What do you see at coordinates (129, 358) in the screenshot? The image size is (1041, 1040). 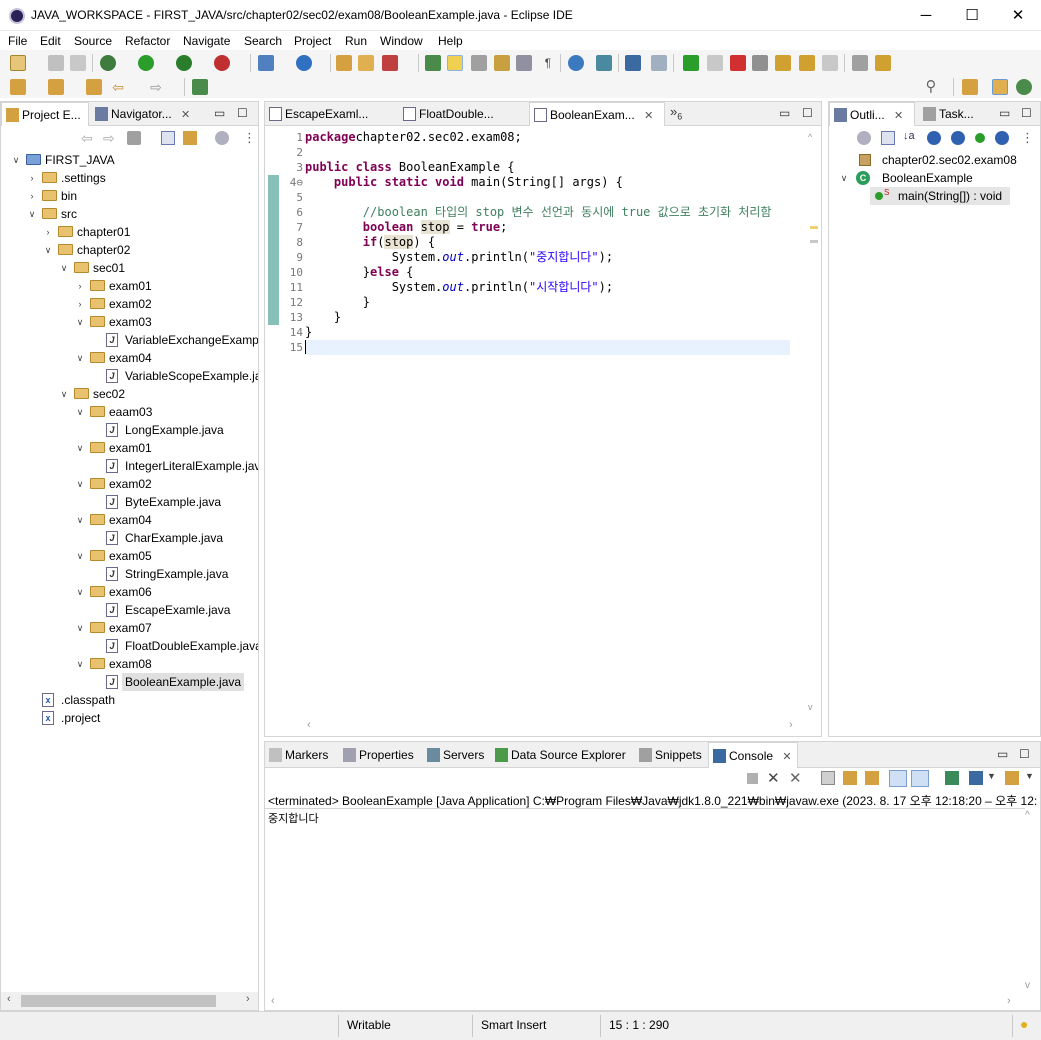 I see `tree-item: ∨ exam04` at bounding box center [129, 358].